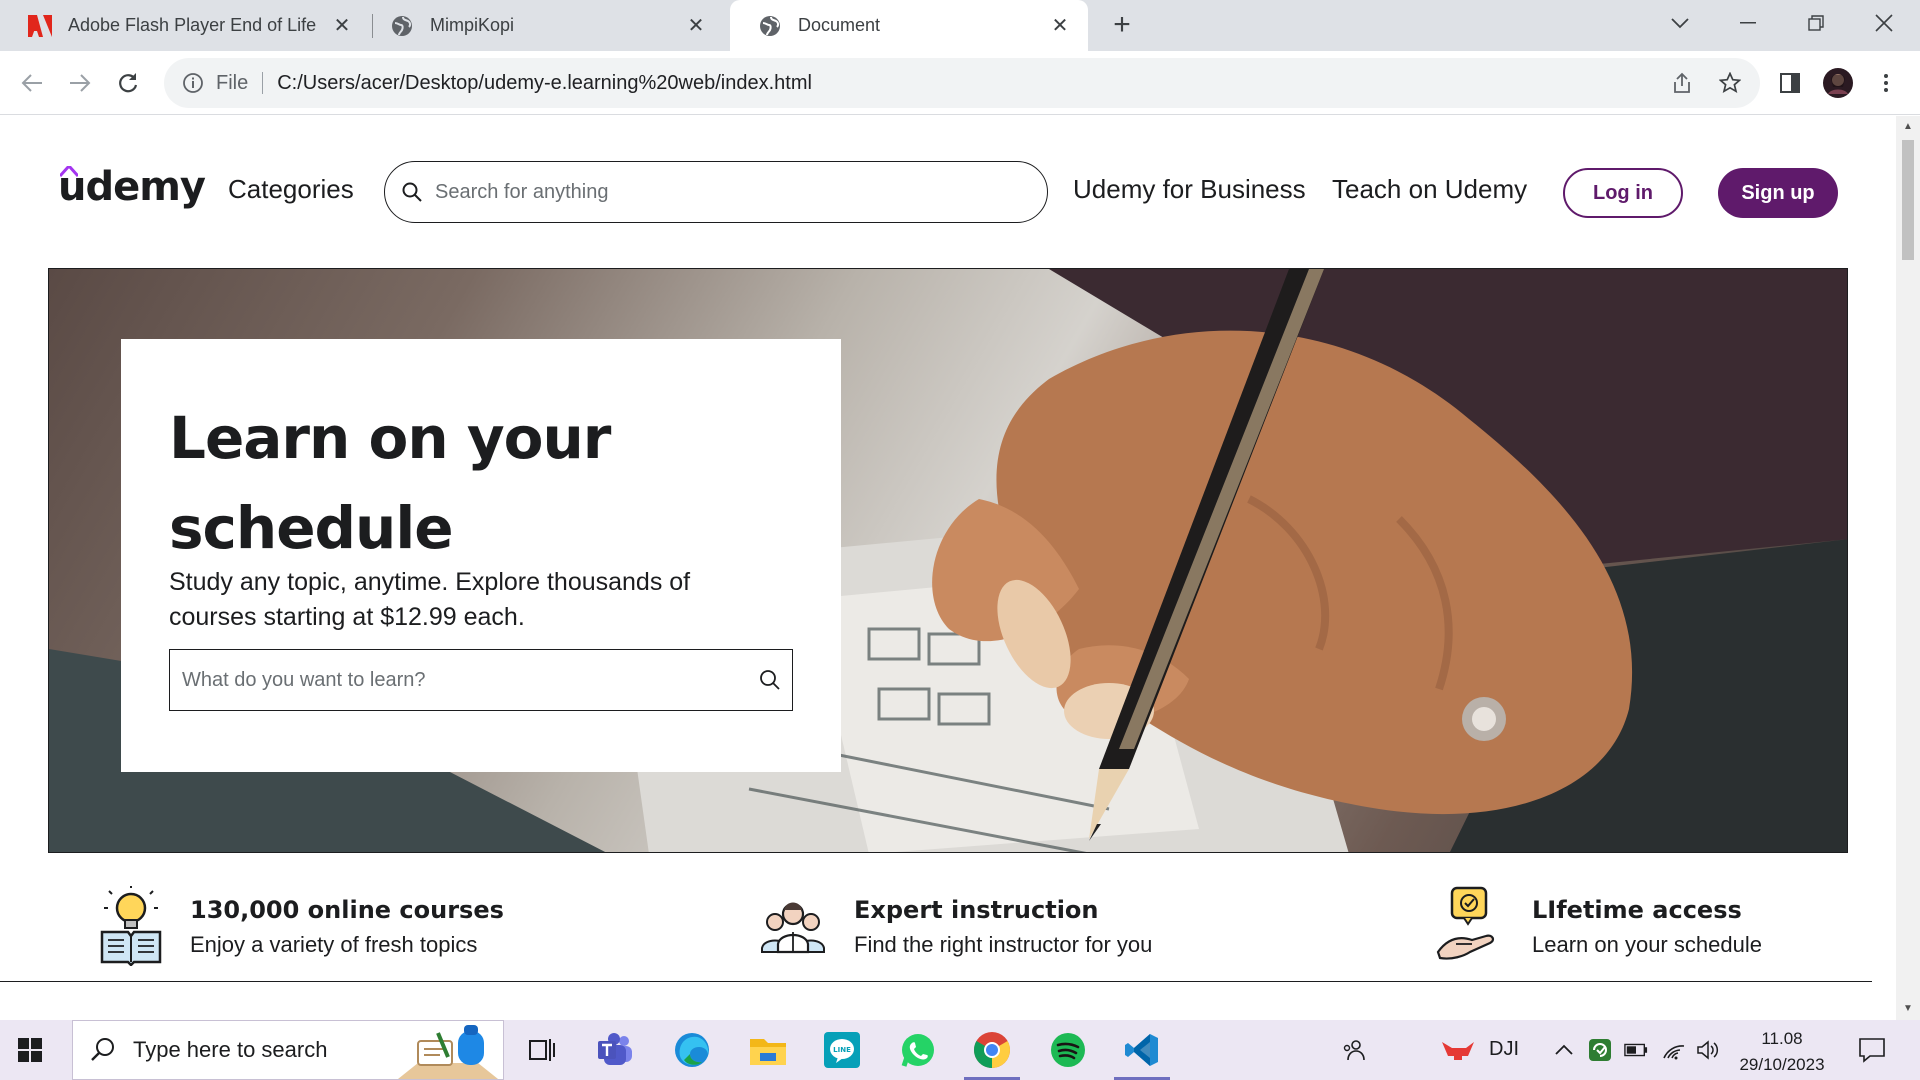 This screenshot has height=1080, width=1920. What do you see at coordinates (230, 1049) in the screenshot?
I see `taskbar-search-text: Type here to search` at bounding box center [230, 1049].